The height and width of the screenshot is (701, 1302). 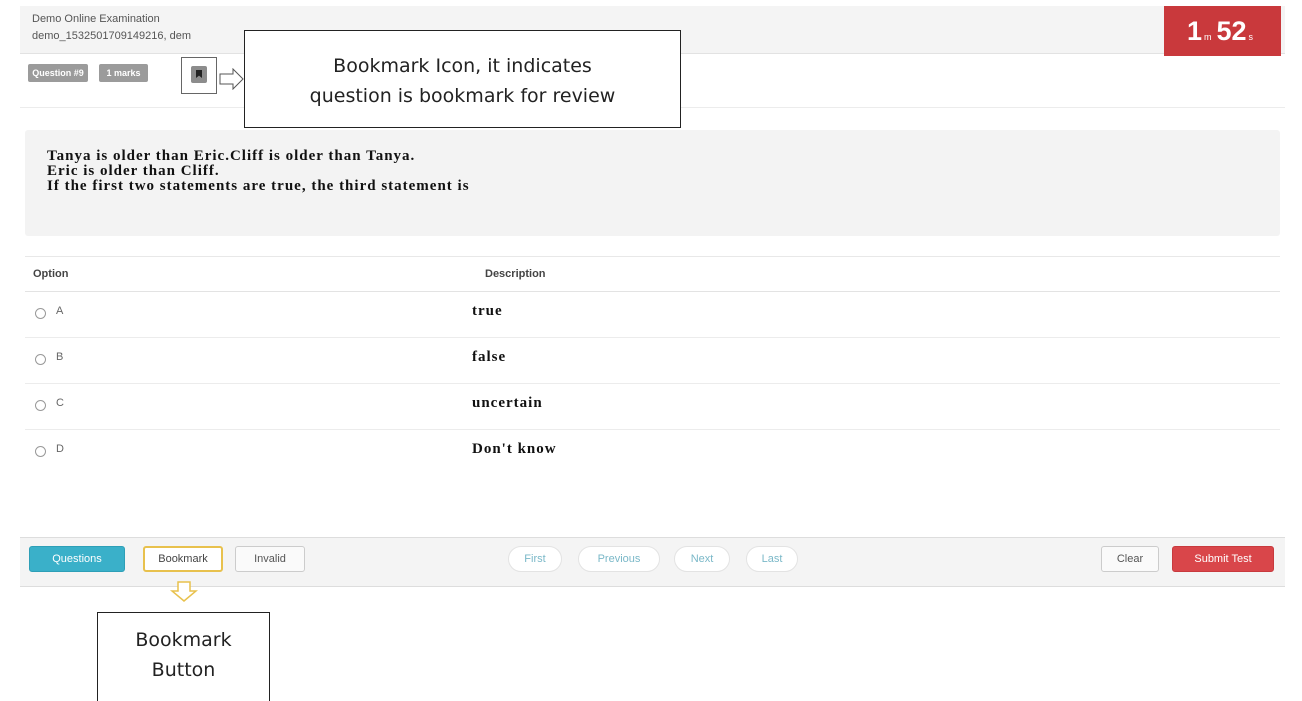 I want to click on options-table-header: Option Description, so click(x=652, y=274).